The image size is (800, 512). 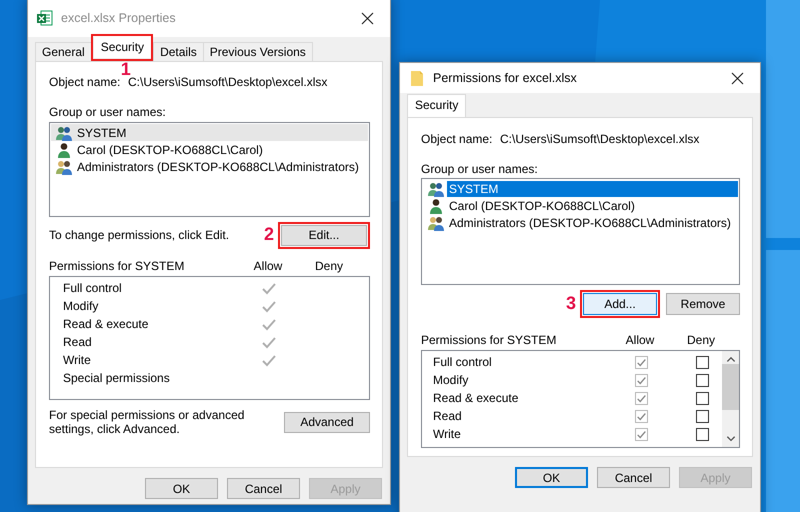 I want to click on step-number: 3, so click(x=571, y=303).